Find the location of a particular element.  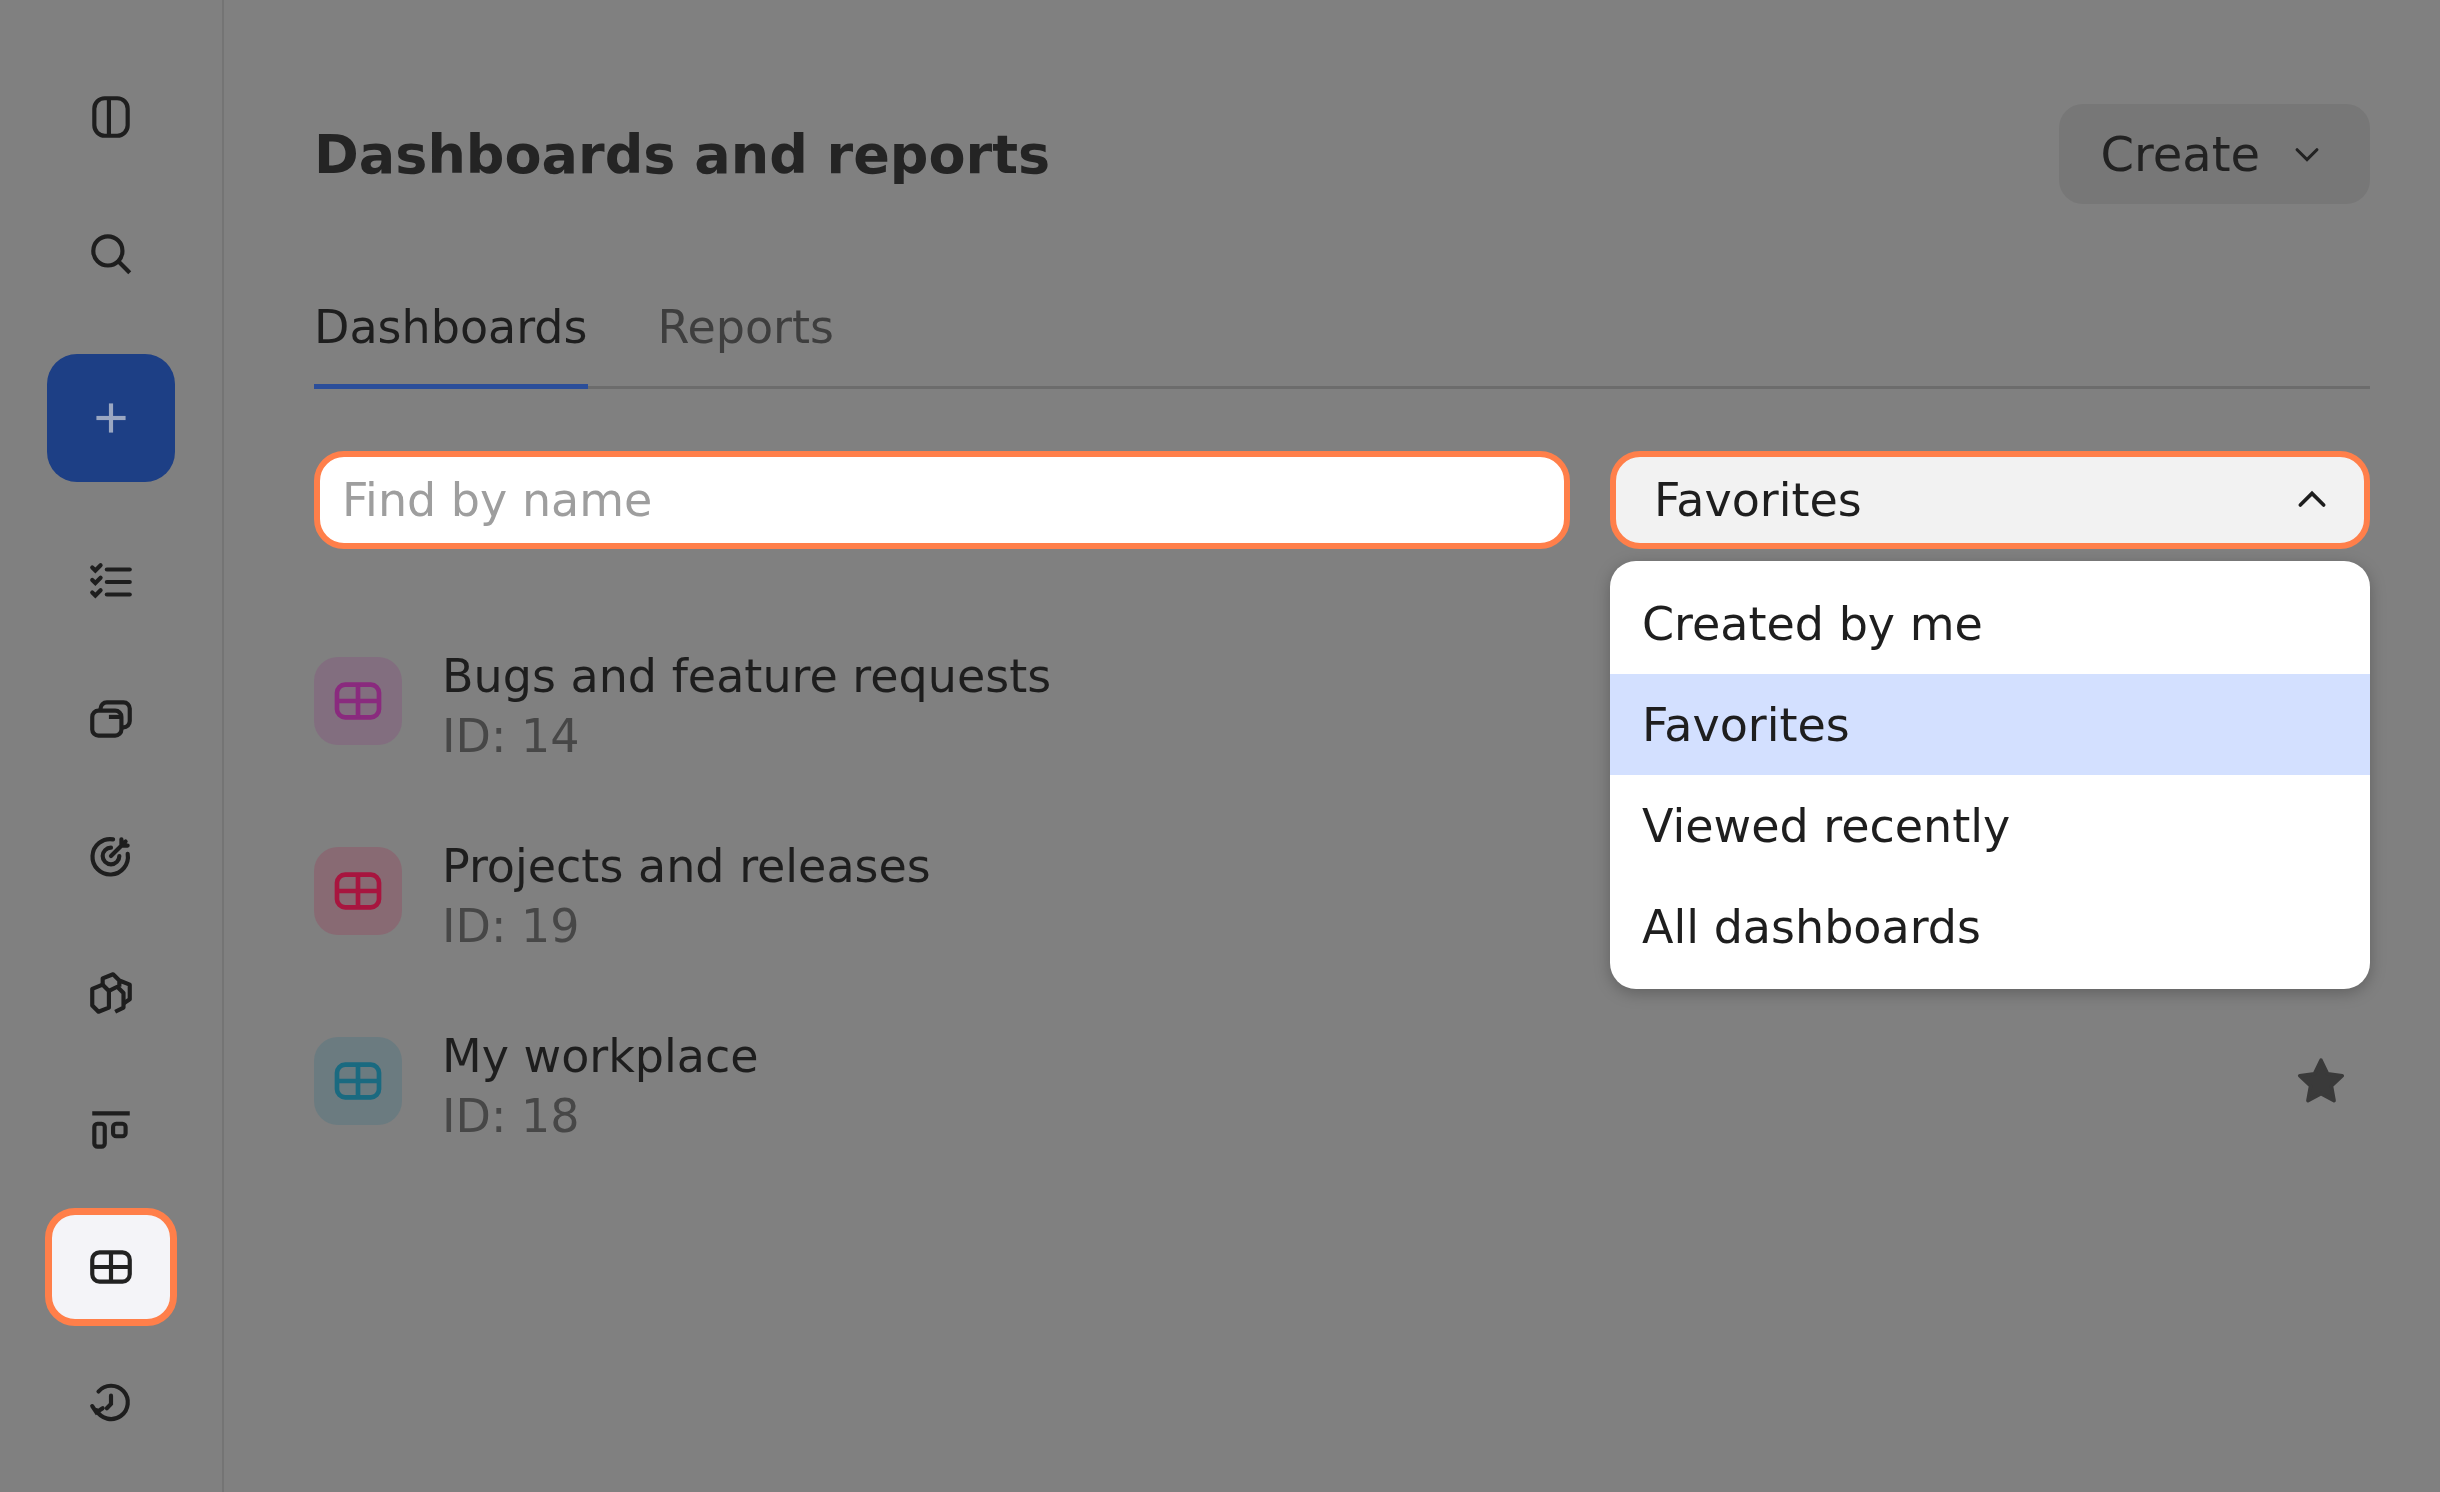

menu-option: Viewed recently is located at coordinates (1990, 825).